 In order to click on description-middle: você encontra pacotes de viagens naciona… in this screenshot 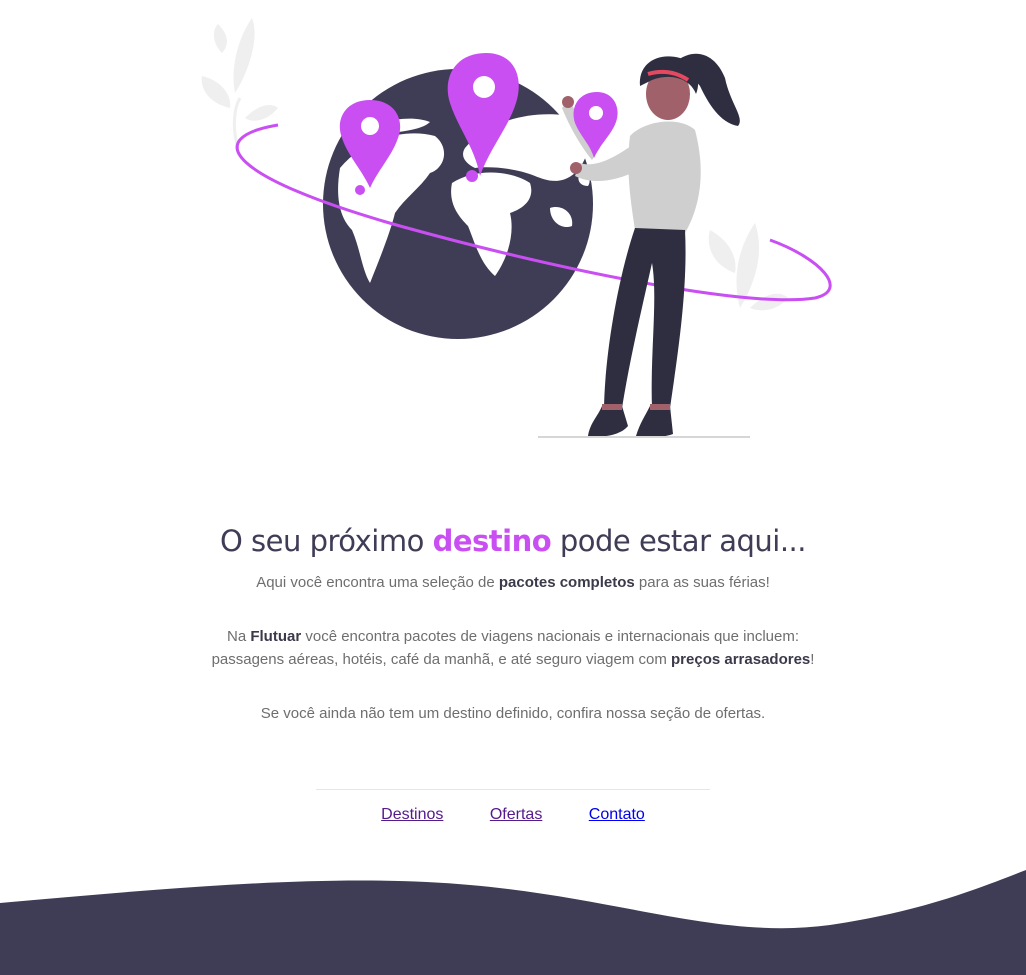, I will do `click(552, 636)`.